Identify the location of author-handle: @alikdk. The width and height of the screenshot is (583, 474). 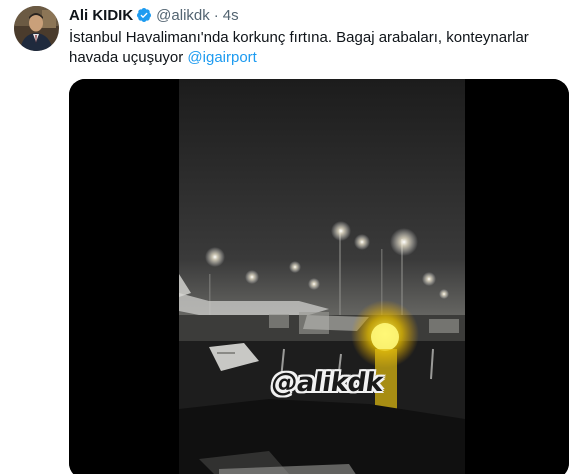
(183, 15).